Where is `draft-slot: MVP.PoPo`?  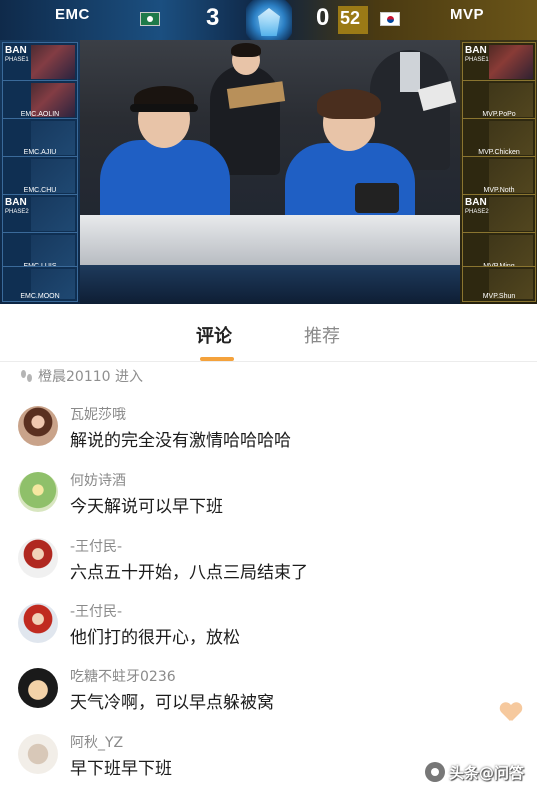 draft-slot: MVP.PoPo is located at coordinates (499, 100).